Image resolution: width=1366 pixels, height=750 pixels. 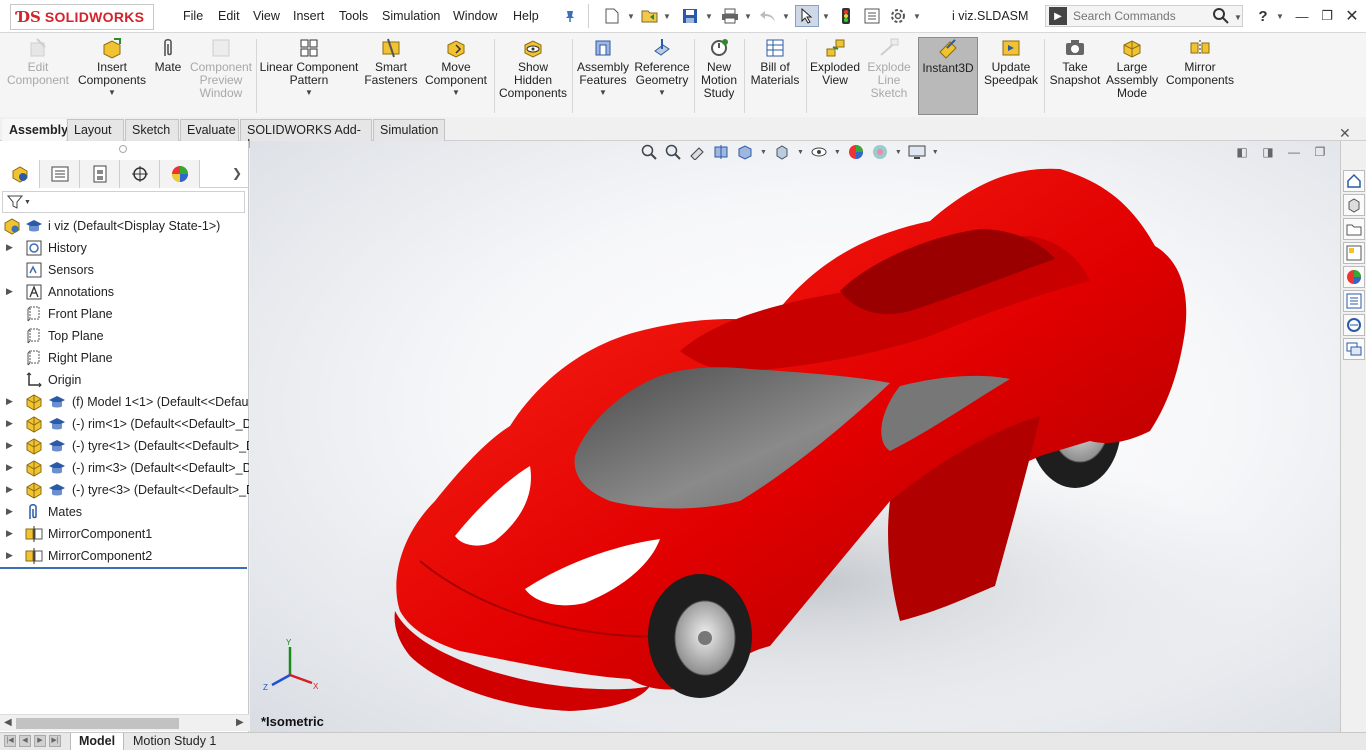 I want to click on minimize-icon: —, so click(x=1302, y=16).